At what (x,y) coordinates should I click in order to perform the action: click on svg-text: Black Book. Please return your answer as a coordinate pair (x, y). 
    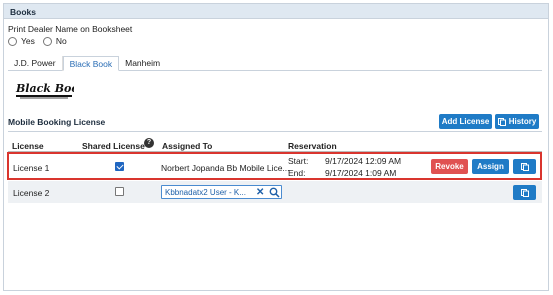
    Looking at the image, I should click on (44, 88).